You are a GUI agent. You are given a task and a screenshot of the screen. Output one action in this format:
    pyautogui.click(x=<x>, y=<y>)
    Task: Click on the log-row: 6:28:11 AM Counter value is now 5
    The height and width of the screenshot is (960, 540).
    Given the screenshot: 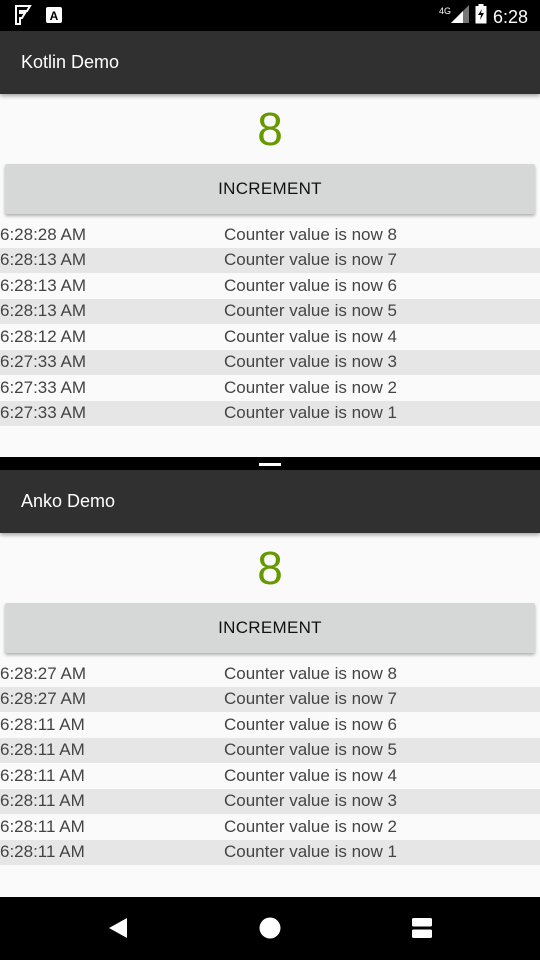 What is the action you would take?
    pyautogui.click(x=270, y=750)
    